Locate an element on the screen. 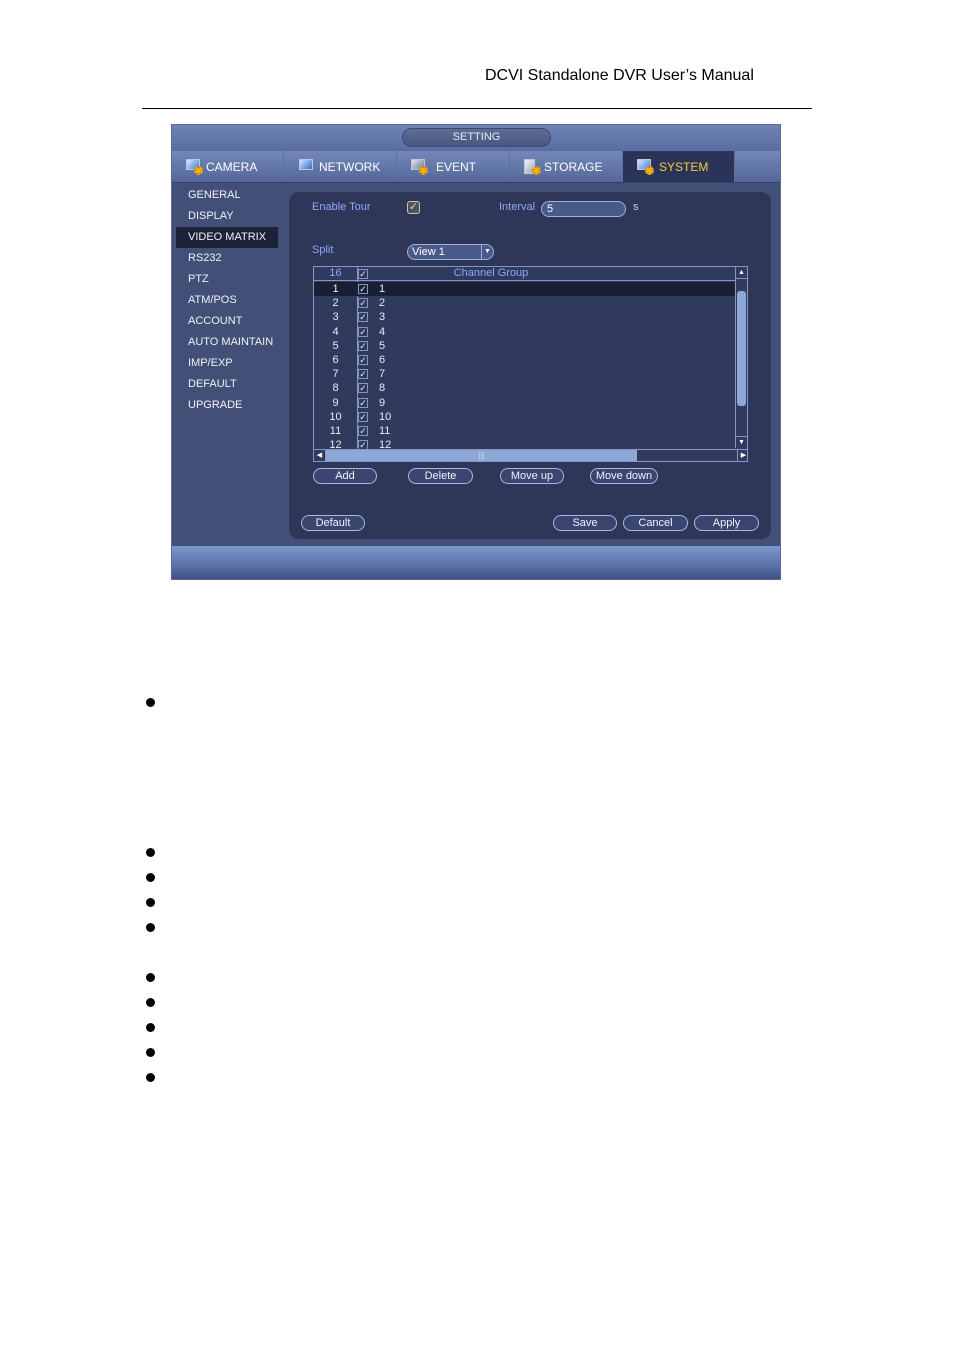 The image size is (954, 1350). channel-group-value: 4 is located at coordinates (382, 331).